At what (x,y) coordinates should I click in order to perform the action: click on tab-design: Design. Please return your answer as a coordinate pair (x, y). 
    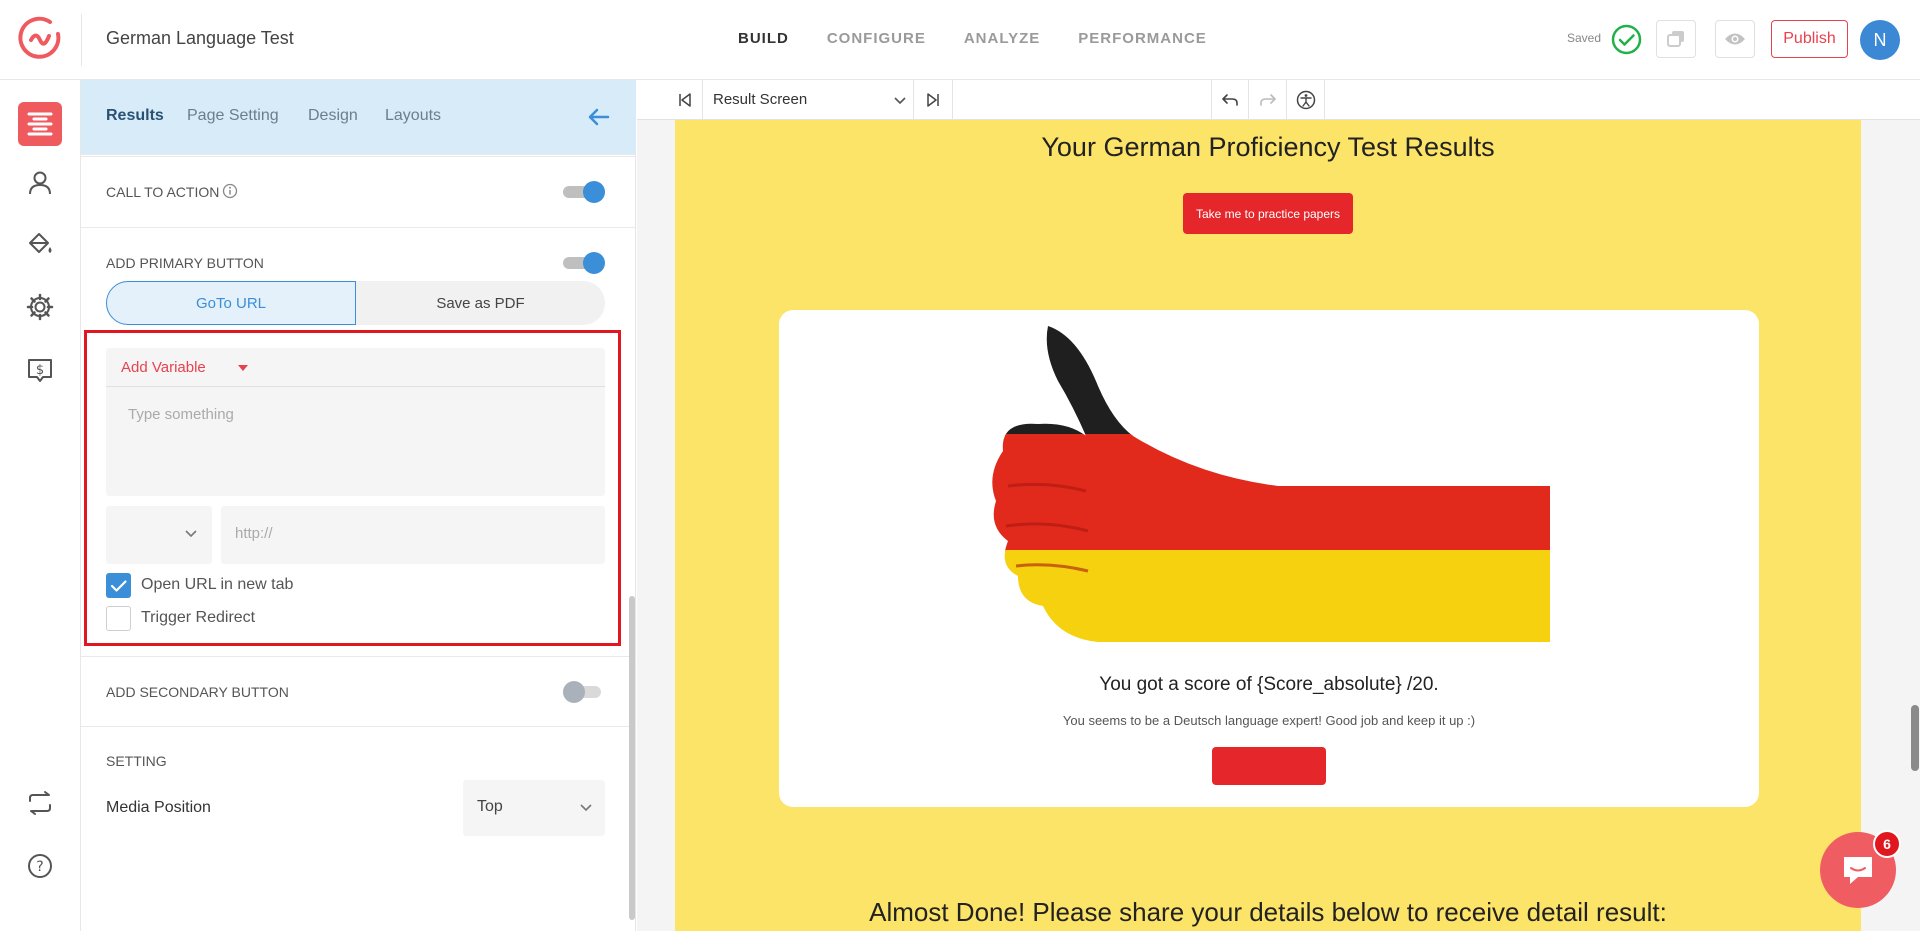
    Looking at the image, I should click on (333, 116).